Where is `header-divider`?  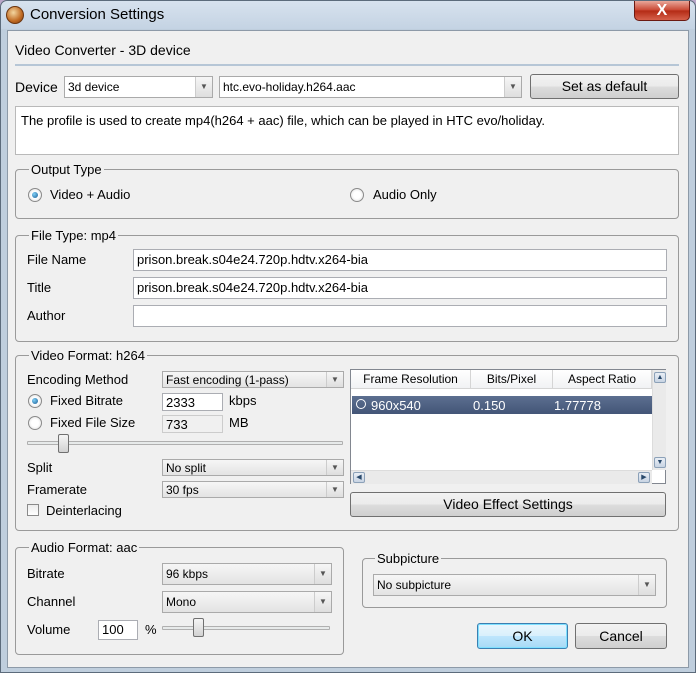 header-divider is located at coordinates (347, 65).